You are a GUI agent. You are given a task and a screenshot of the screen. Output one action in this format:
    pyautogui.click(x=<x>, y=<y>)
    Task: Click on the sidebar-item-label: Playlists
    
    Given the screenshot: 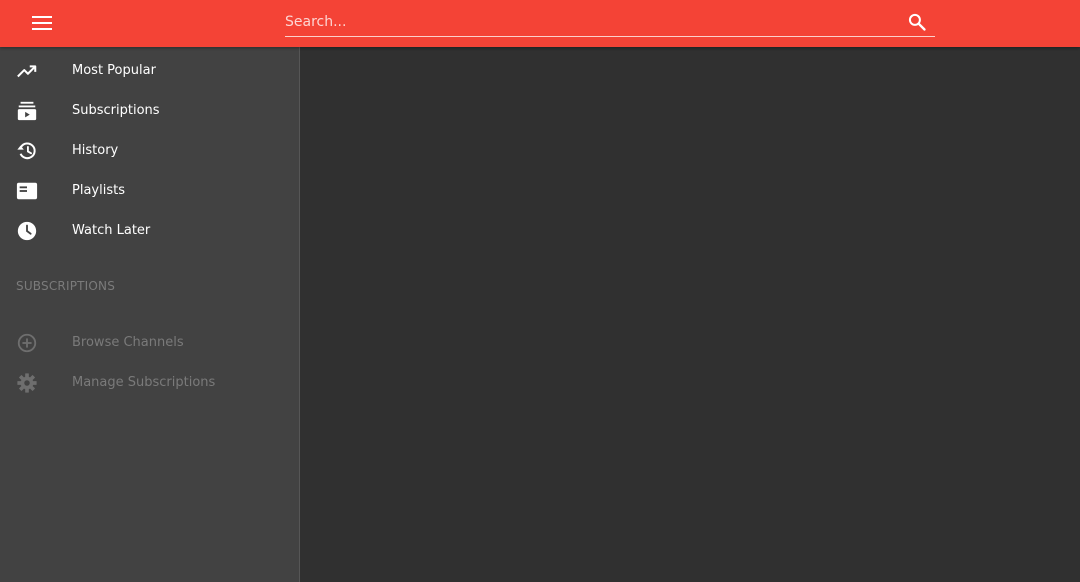 What is the action you would take?
    pyautogui.click(x=98, y=190)
    